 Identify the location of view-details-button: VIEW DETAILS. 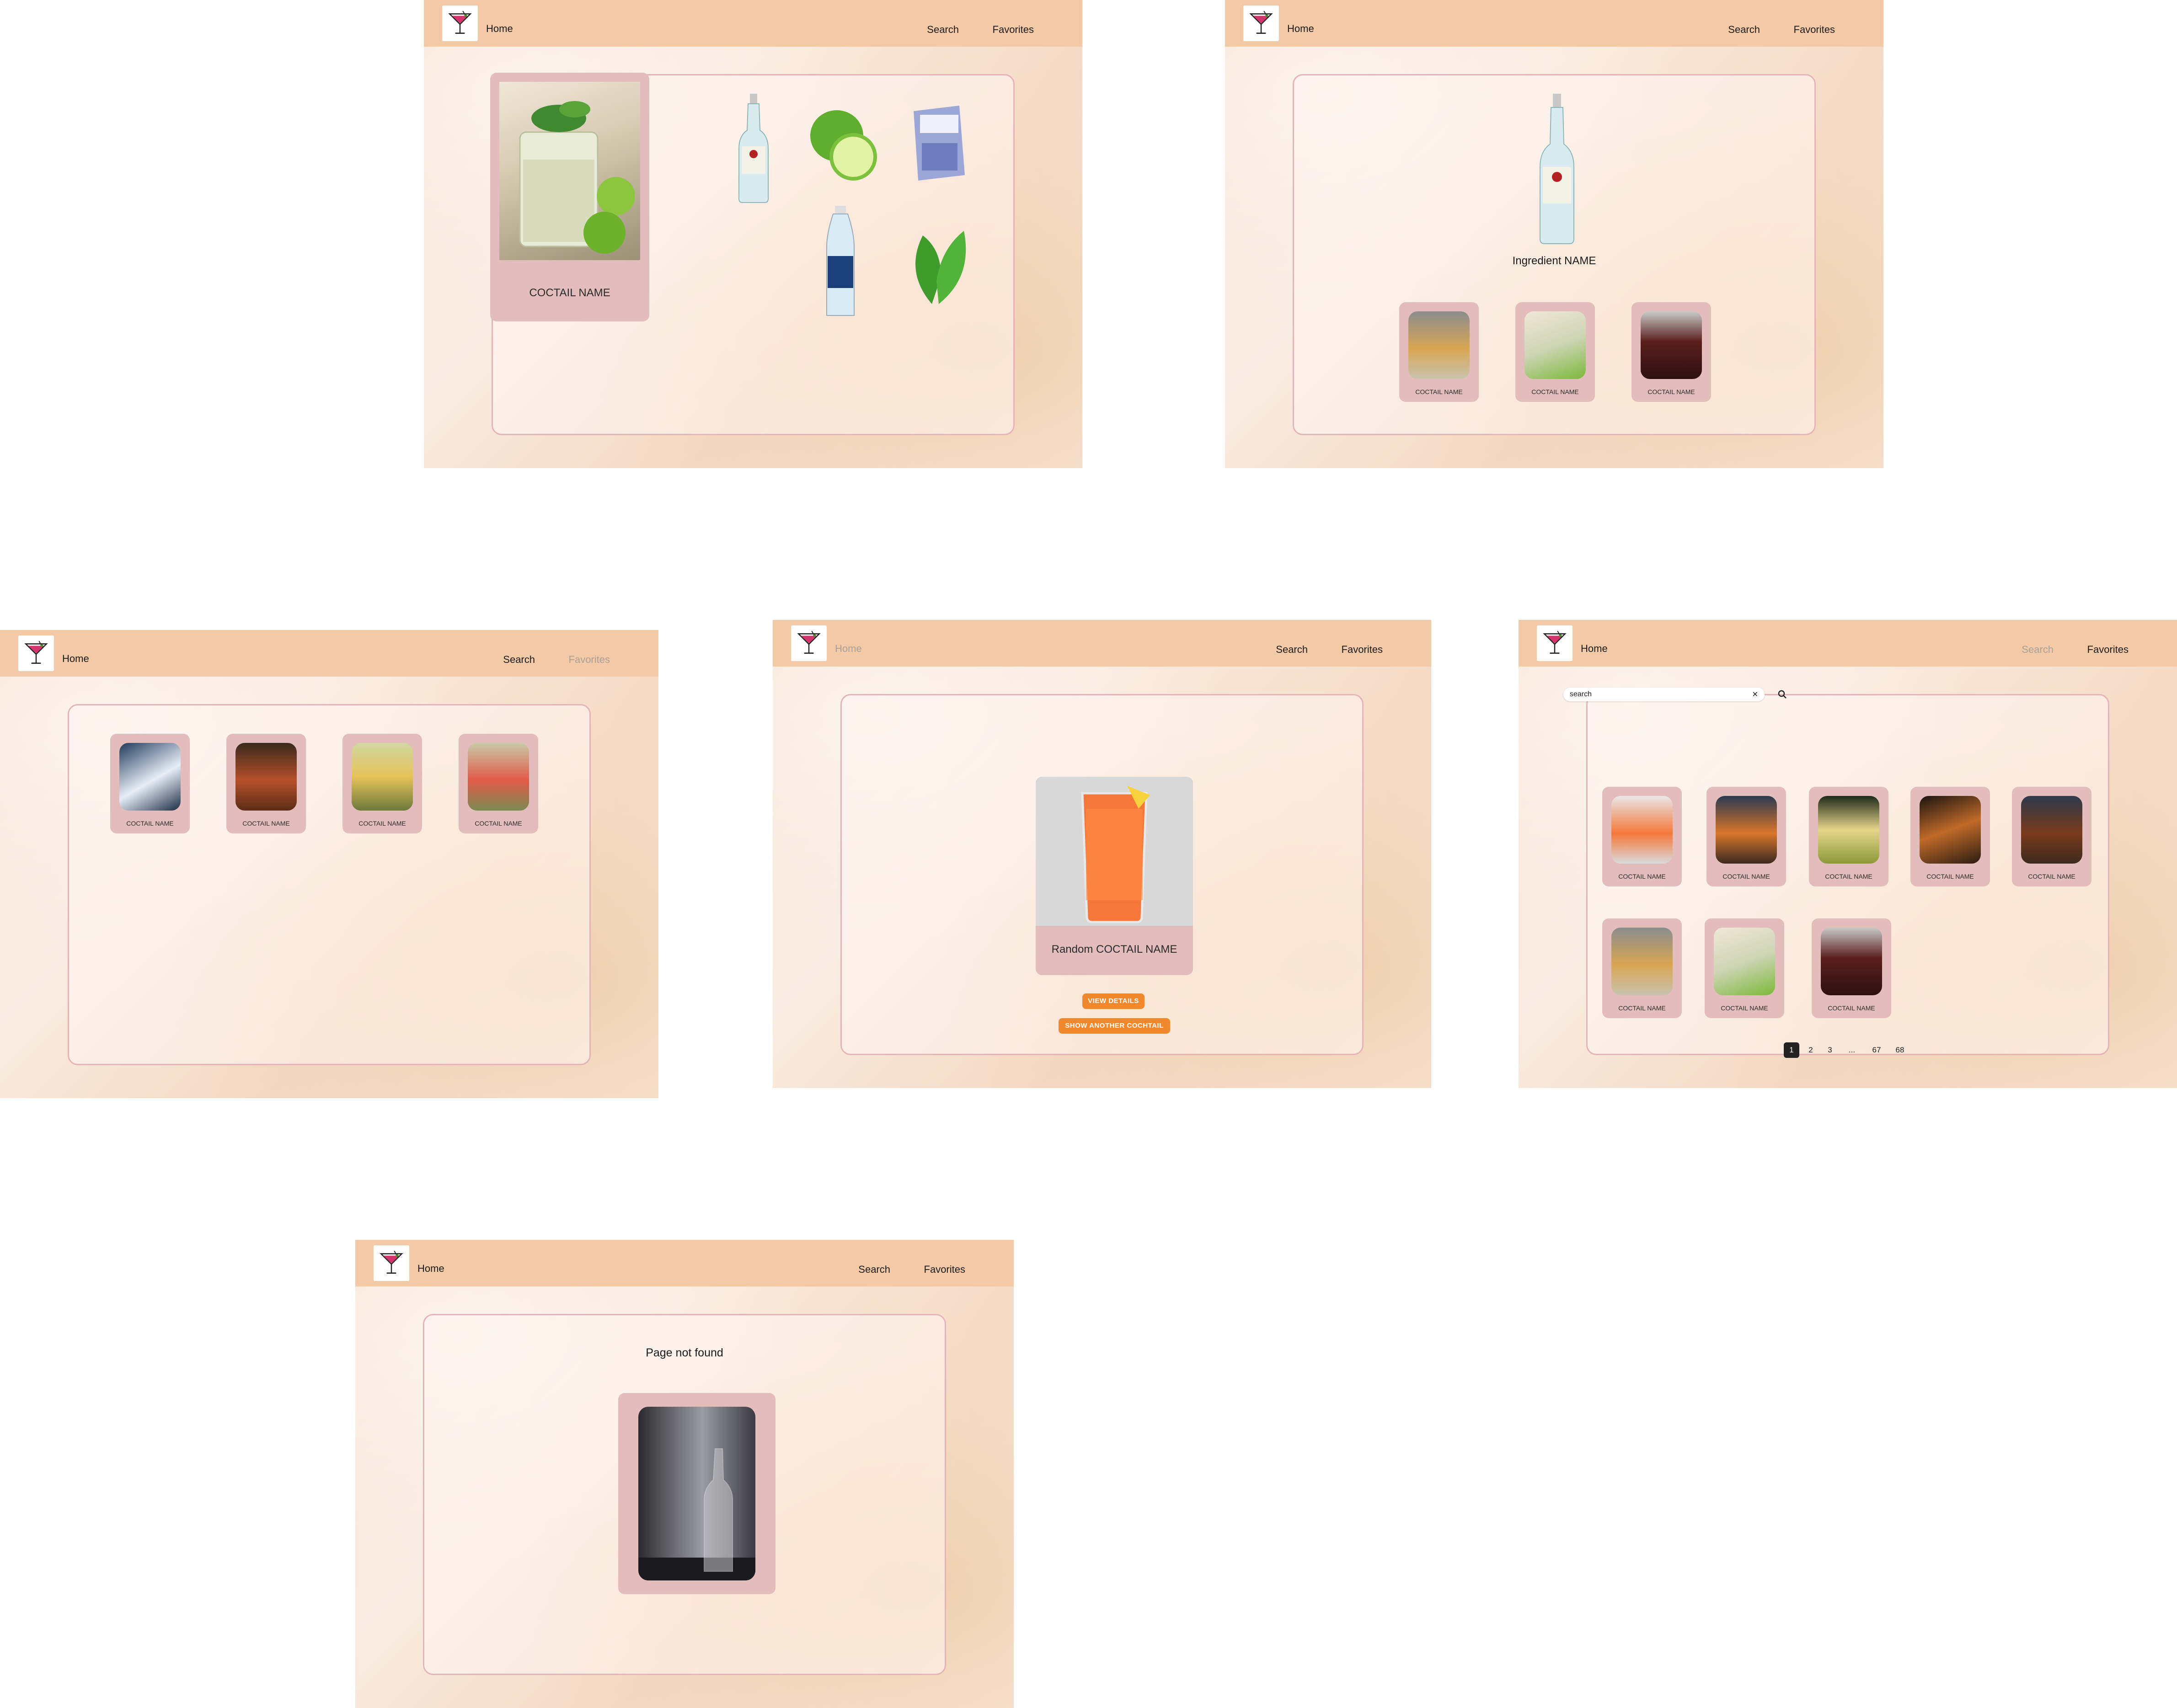
(1113, 1001).